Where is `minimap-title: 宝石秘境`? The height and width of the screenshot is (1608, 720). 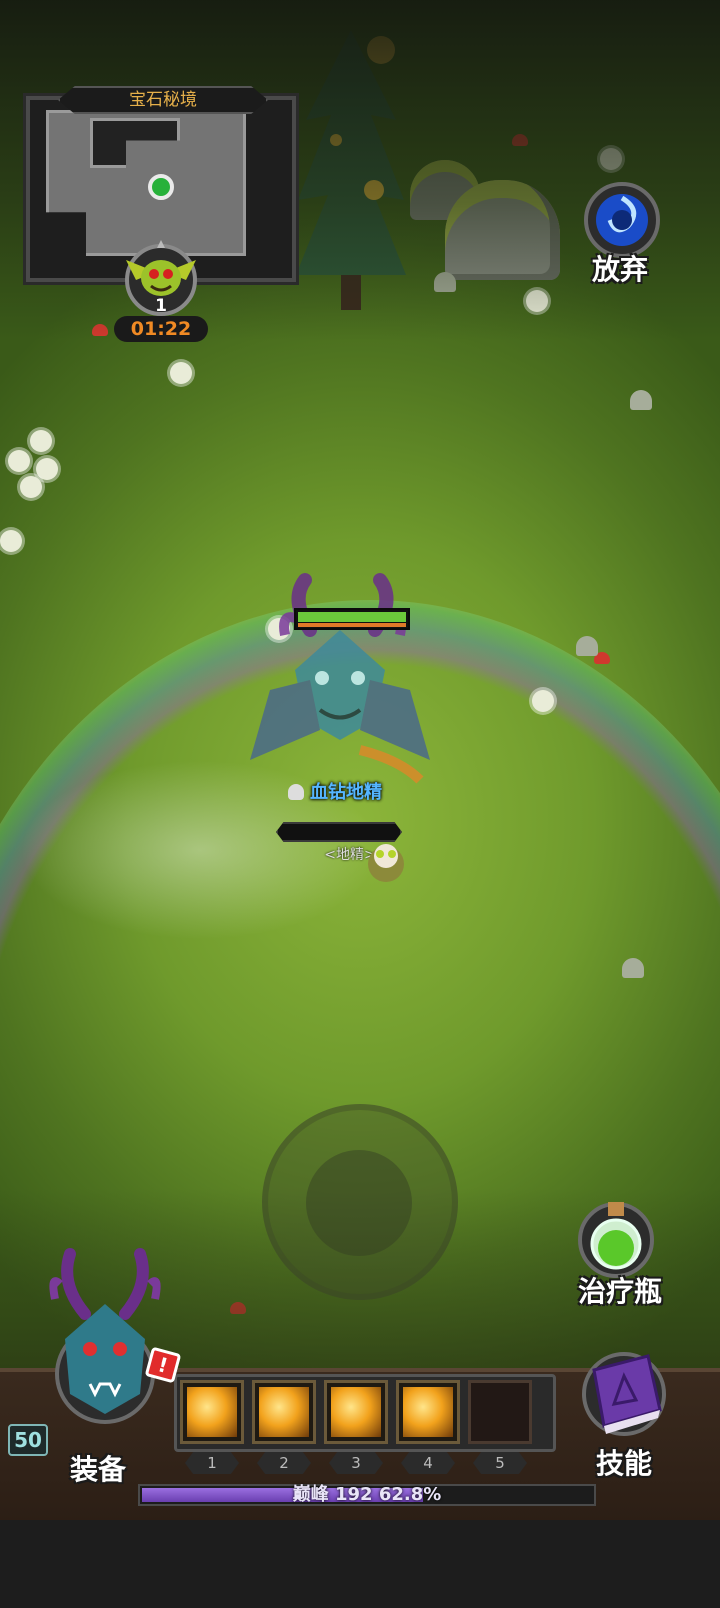 minimap-title: 宝石秘境 is located at coordinates (163, 100).